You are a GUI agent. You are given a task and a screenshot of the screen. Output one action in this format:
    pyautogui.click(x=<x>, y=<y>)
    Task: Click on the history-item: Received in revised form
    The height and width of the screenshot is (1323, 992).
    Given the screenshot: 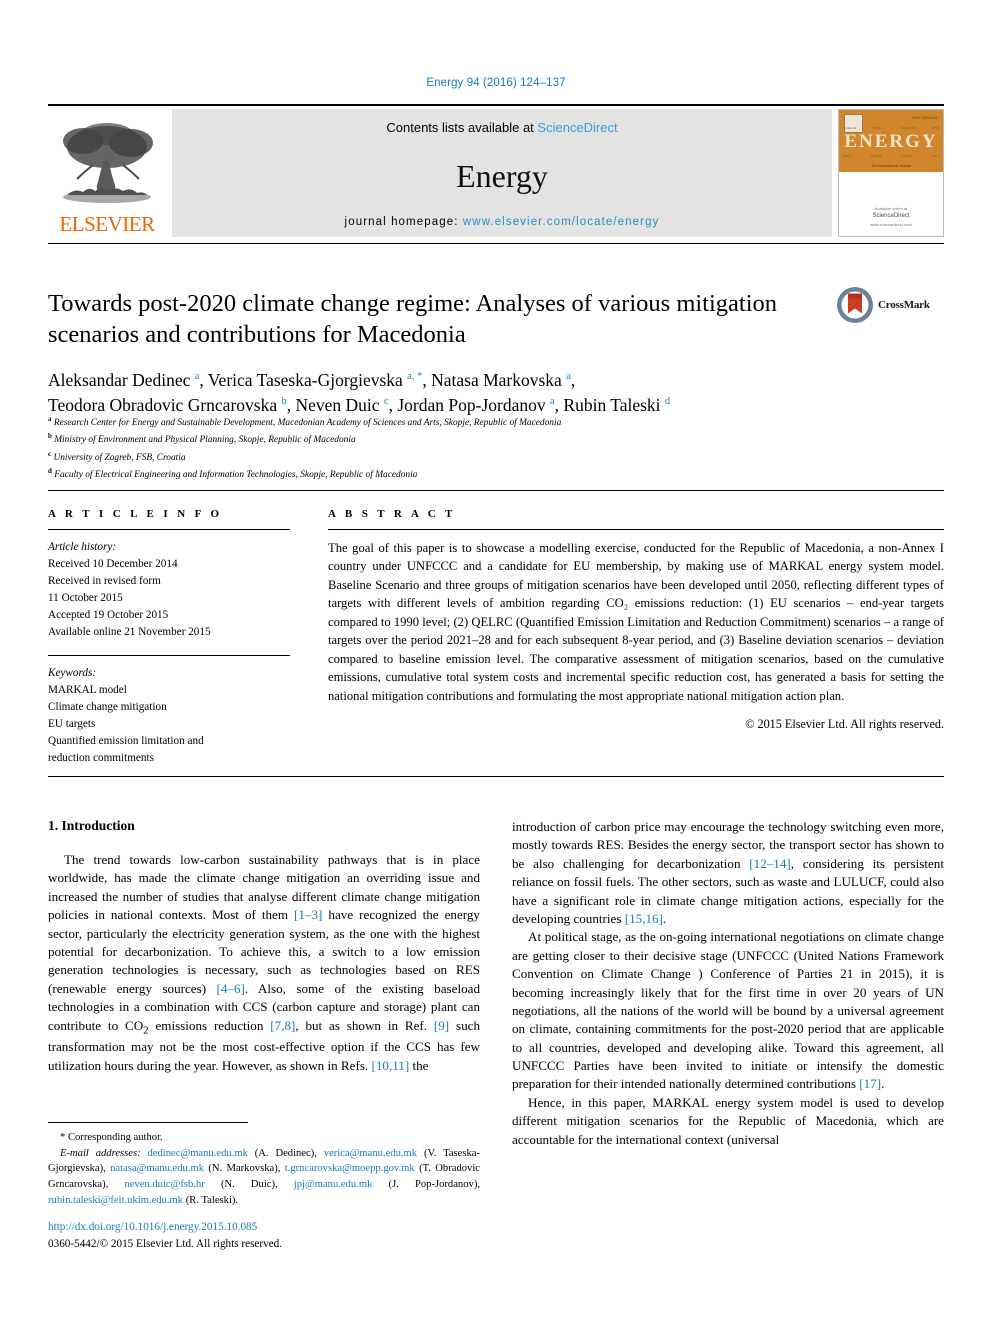 What is the action you would take?
    pyautogui.click(x=104, y=581)
    